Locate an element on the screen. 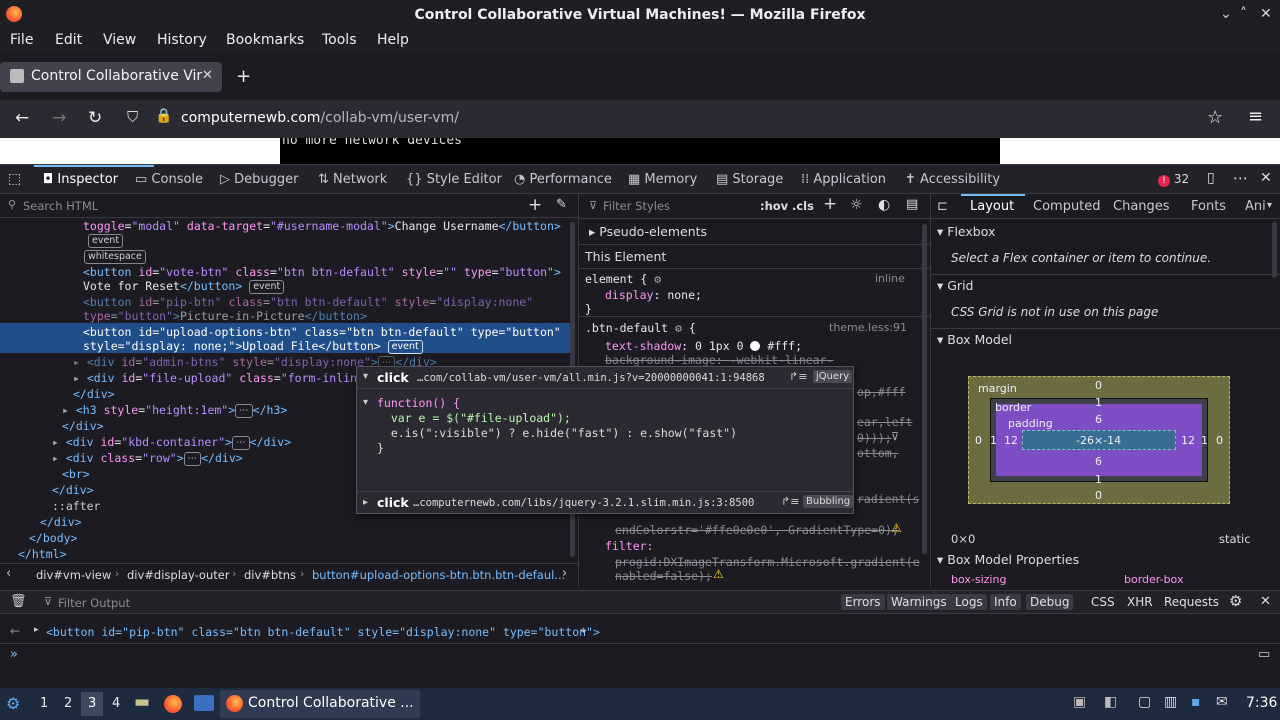  tab-application: ⁞⁞ Application is located at coordinates (843, 179).